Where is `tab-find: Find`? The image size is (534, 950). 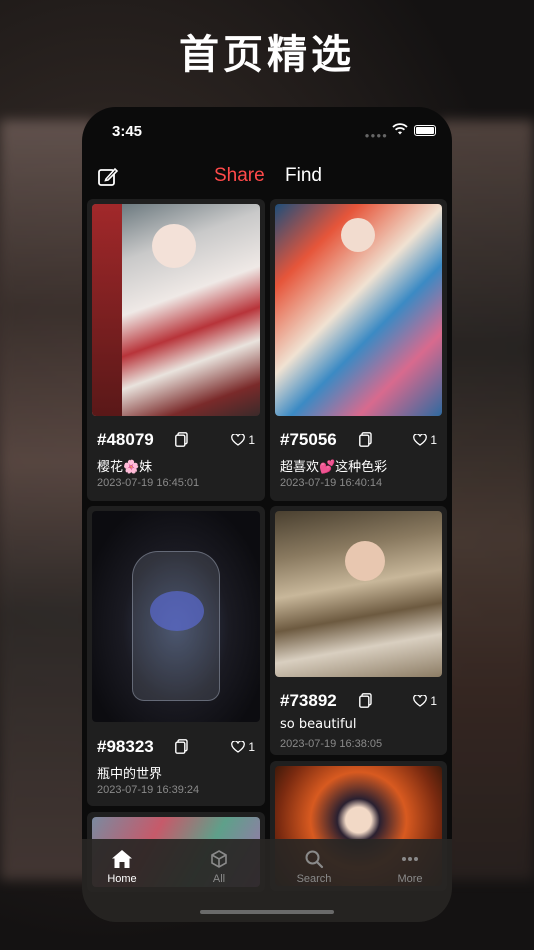 tab-find: Find is located at coordinates (303, 176).